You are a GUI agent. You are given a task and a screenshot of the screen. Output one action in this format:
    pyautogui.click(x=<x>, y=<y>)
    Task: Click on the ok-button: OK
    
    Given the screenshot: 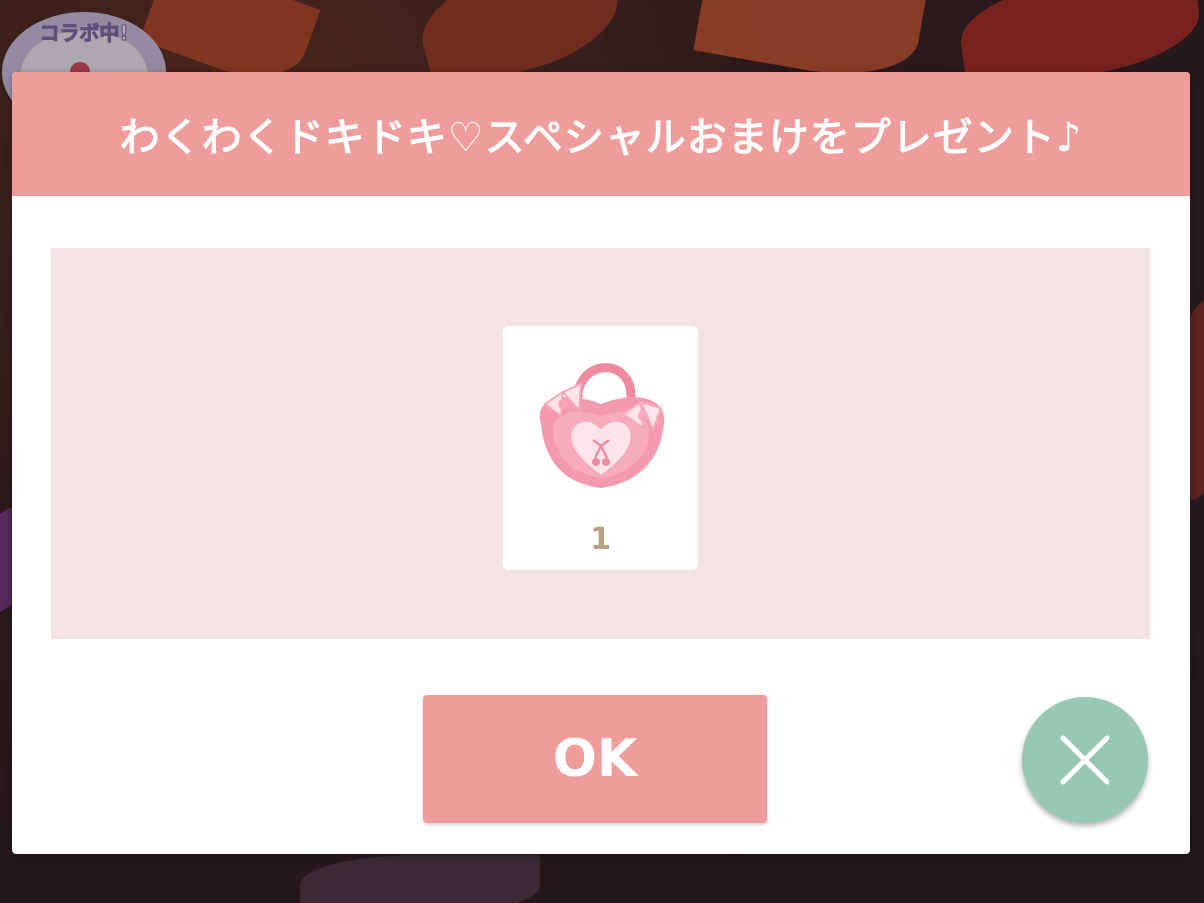 What is the action you would take?
    pyautogui.click(x=595, y=759)
    